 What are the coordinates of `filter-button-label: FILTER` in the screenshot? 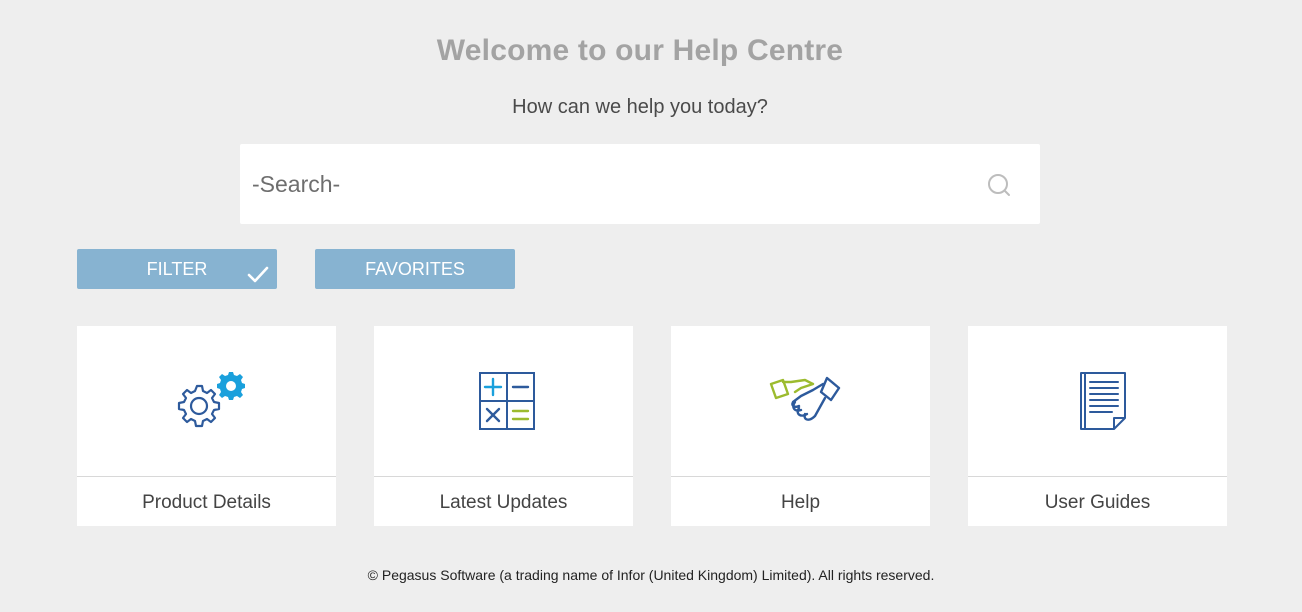 It's located at (177, 269).